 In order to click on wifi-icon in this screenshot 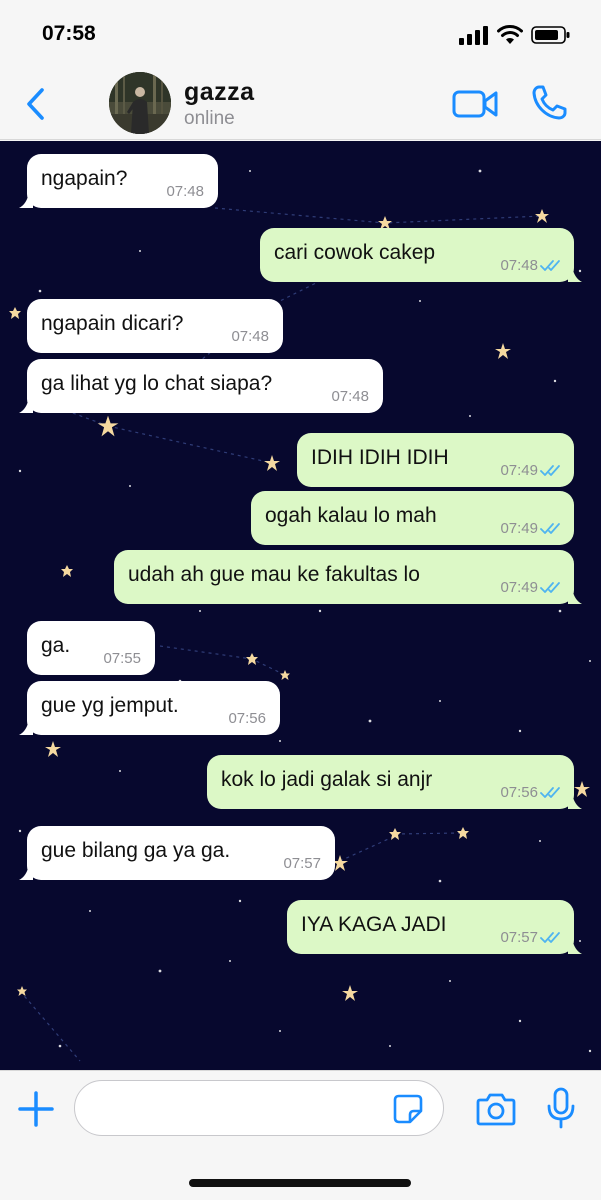, I will do `click(510, 34)`.